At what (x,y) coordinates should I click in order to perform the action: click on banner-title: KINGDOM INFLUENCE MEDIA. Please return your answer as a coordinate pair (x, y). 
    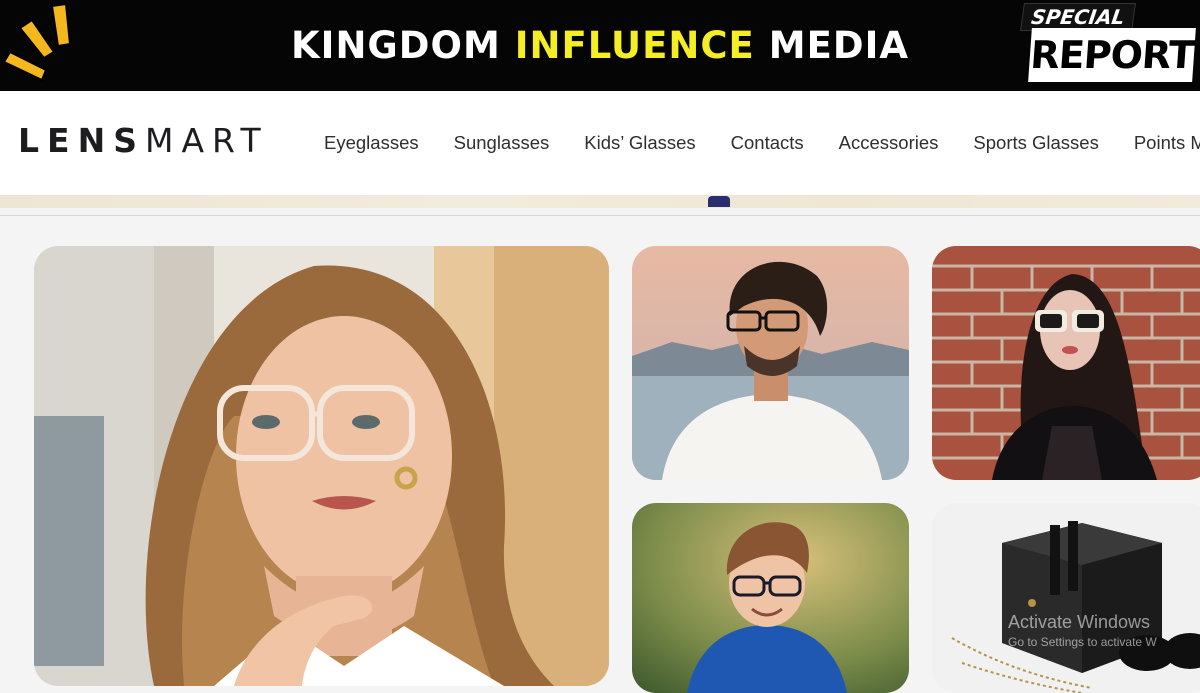
    Looking at the image, I should click on (600, 45).